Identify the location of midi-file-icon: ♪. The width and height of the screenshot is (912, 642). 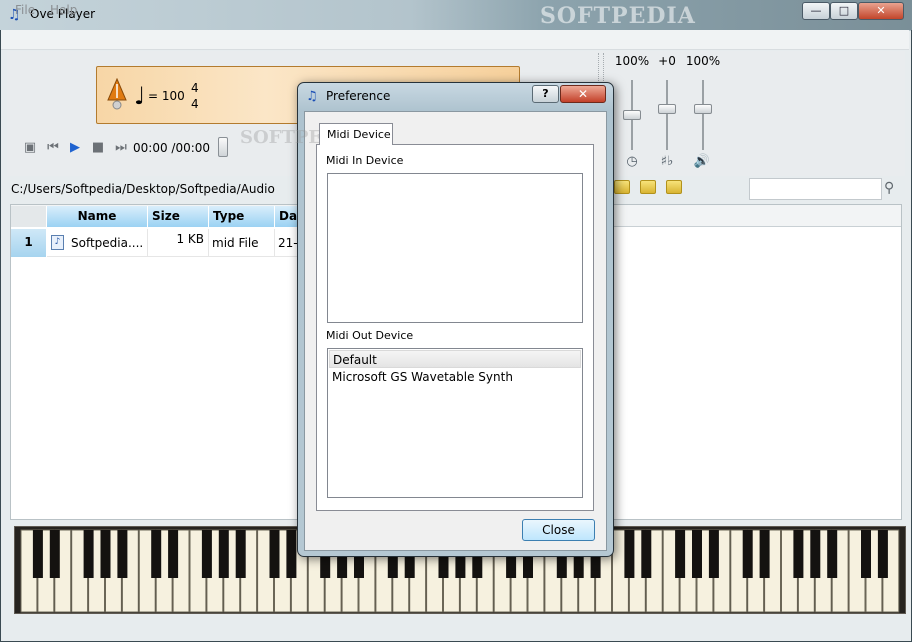
(57, 242).